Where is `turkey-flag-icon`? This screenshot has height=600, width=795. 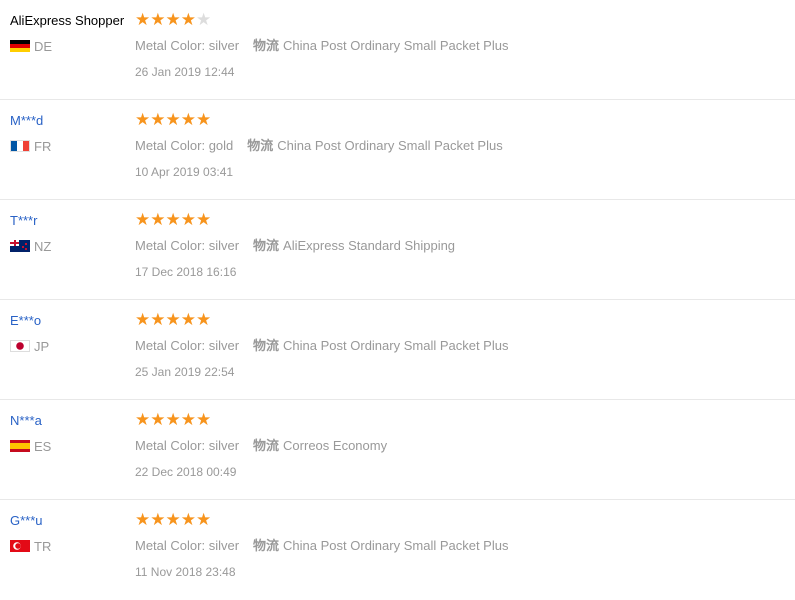
turkey-flag-icon is located at coordinates (20, 546).